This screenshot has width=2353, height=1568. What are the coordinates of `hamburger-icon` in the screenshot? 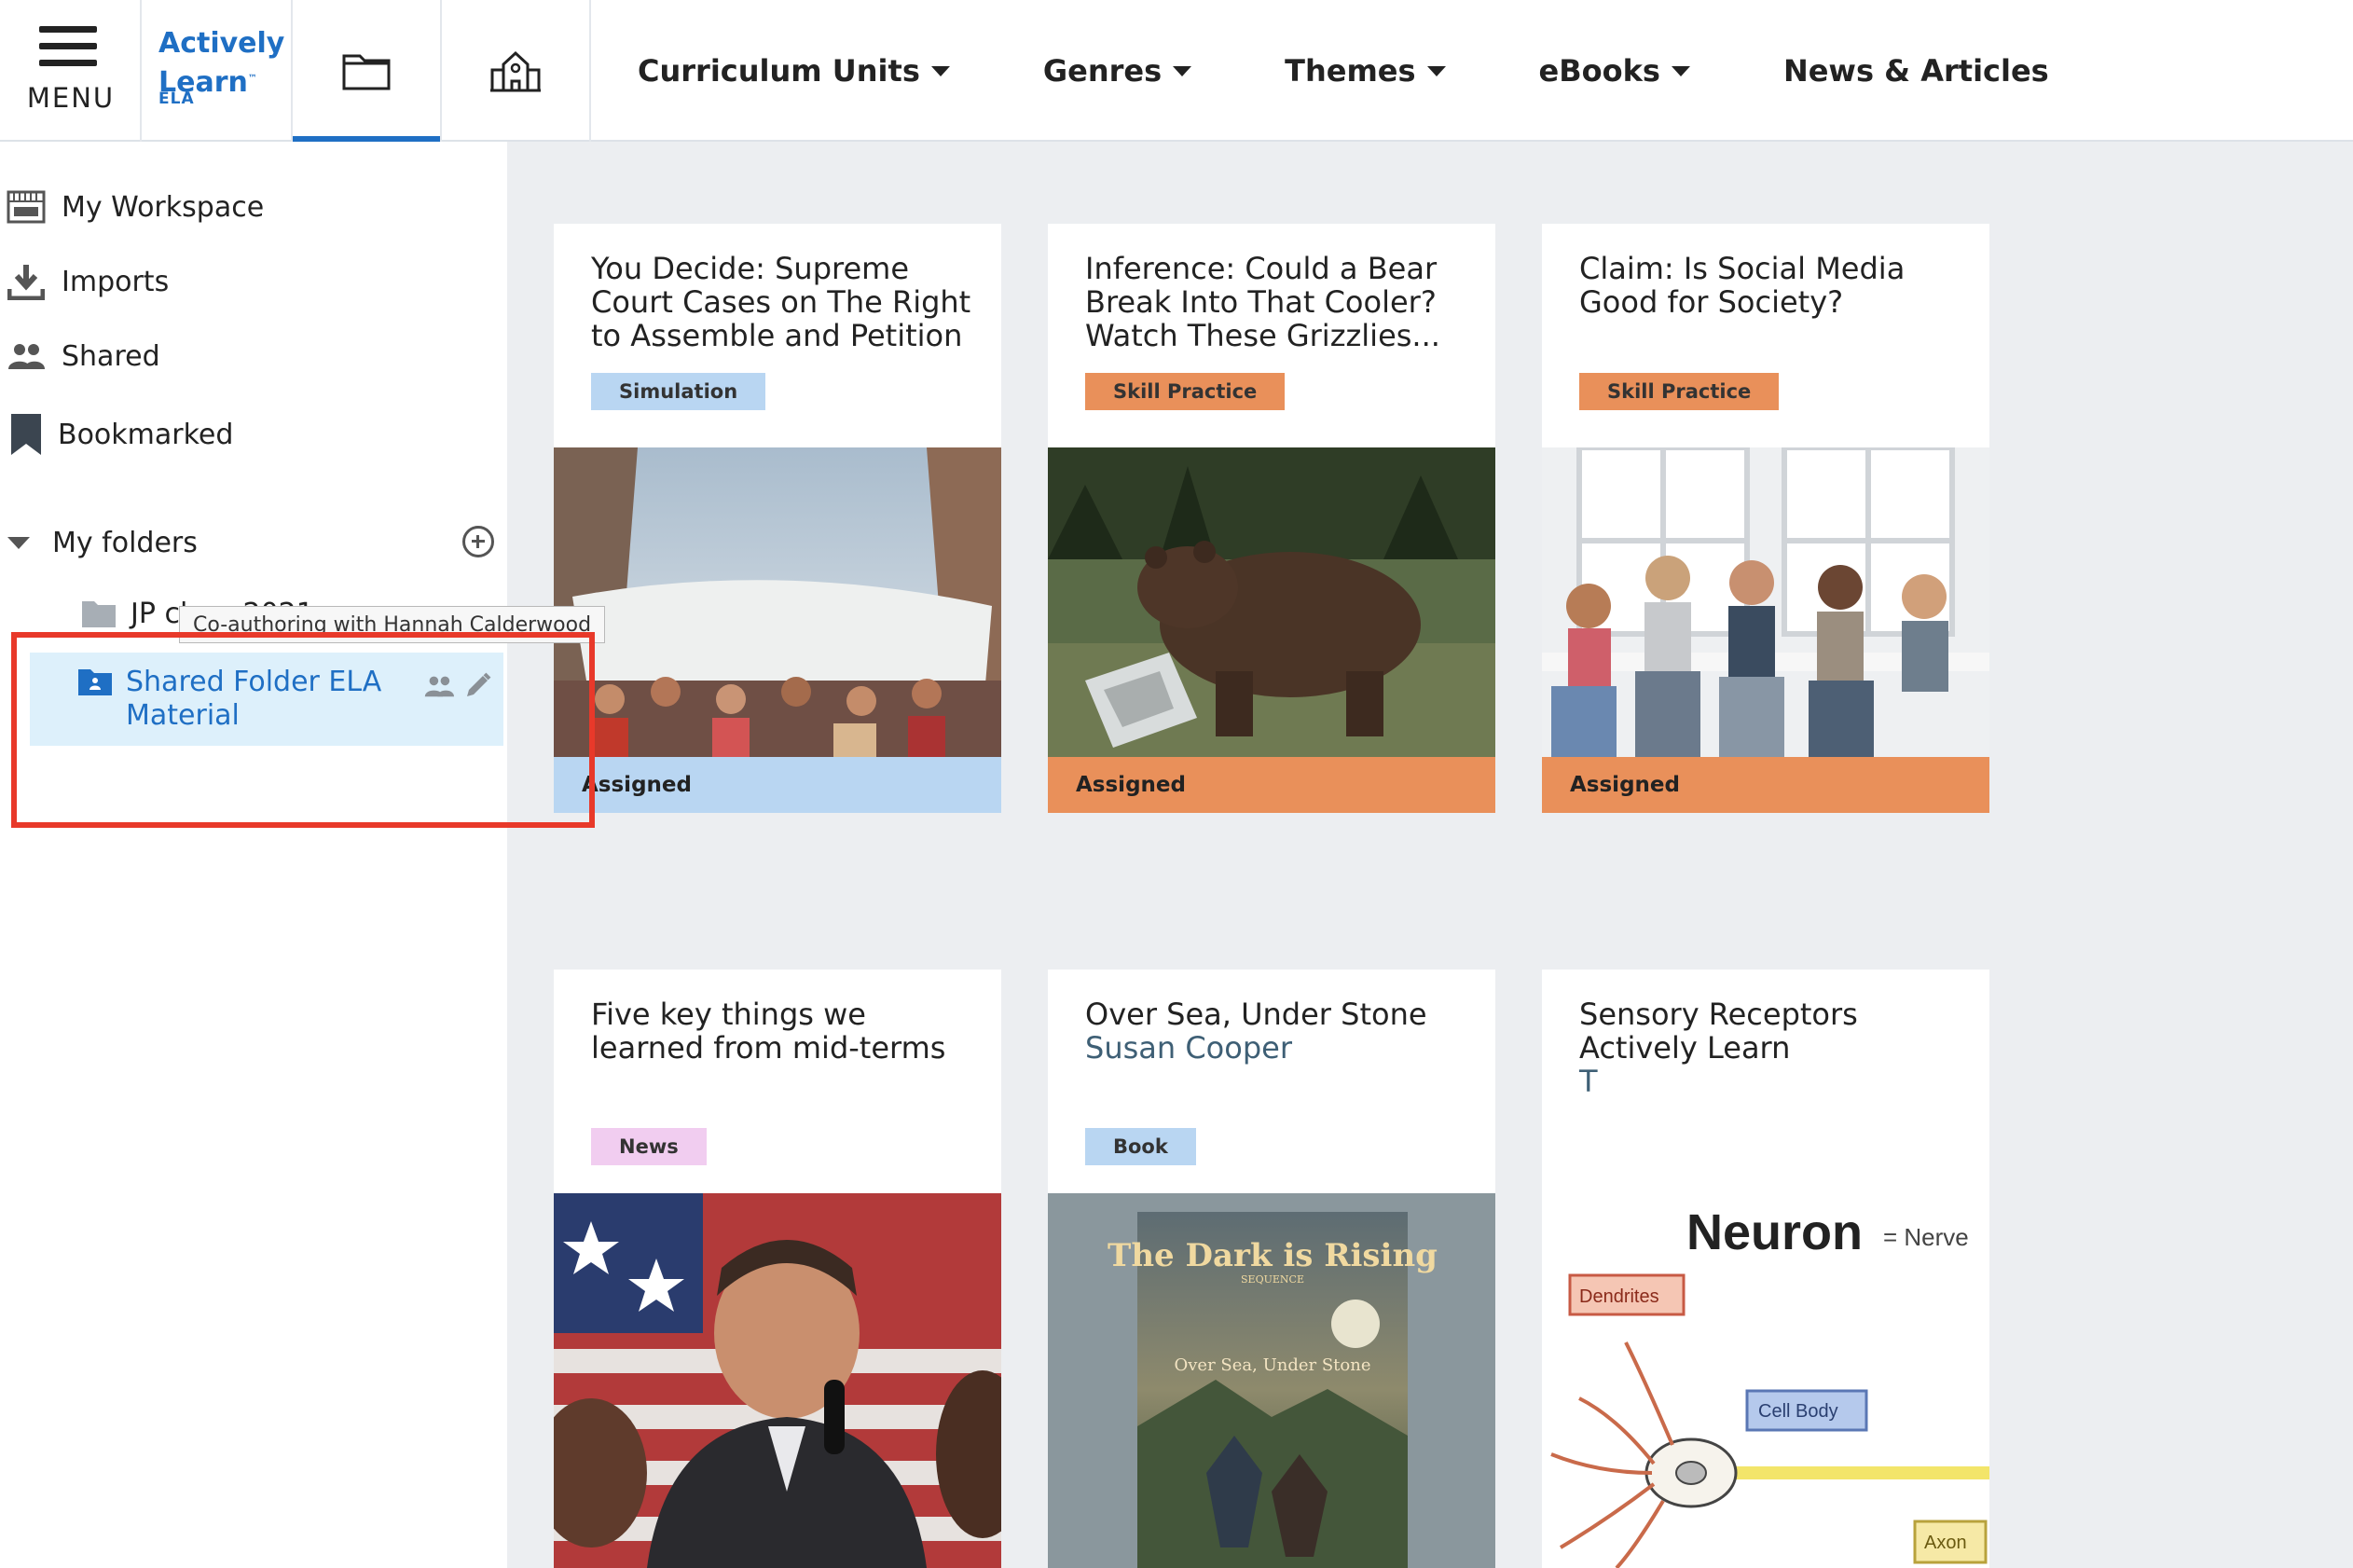 It's located at (68, 51).